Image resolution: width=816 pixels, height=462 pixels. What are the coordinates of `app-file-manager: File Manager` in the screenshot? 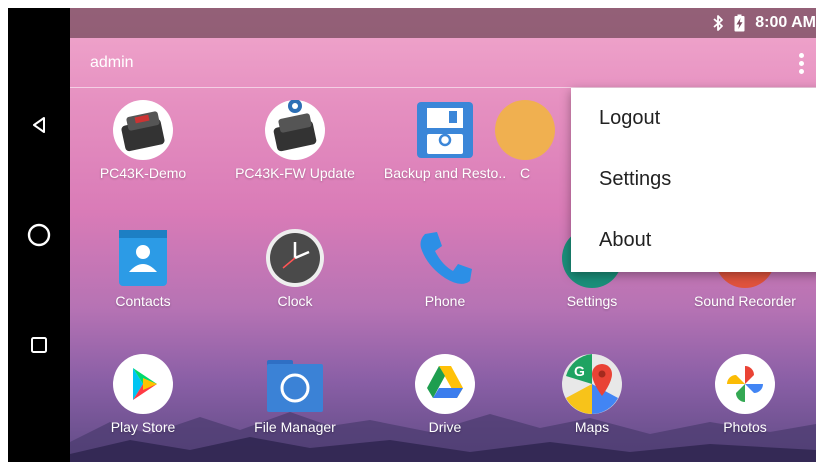 It's located at (295, 394).